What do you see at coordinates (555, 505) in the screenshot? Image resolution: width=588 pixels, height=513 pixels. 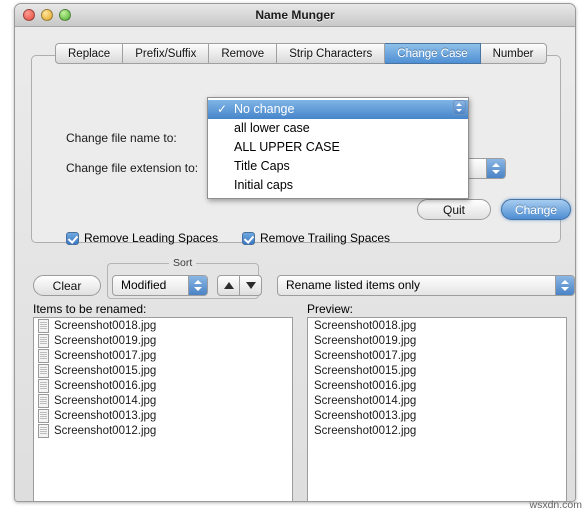 I see `watermark: wsxdn.com` at bounding box center [555, 505].